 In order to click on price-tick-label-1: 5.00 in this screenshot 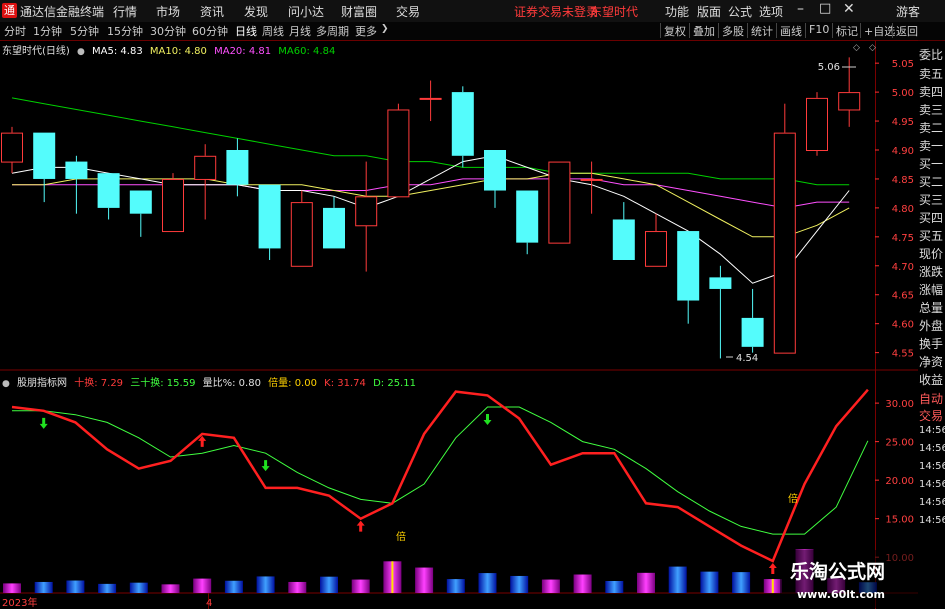, I will do `click(903, 93)`.